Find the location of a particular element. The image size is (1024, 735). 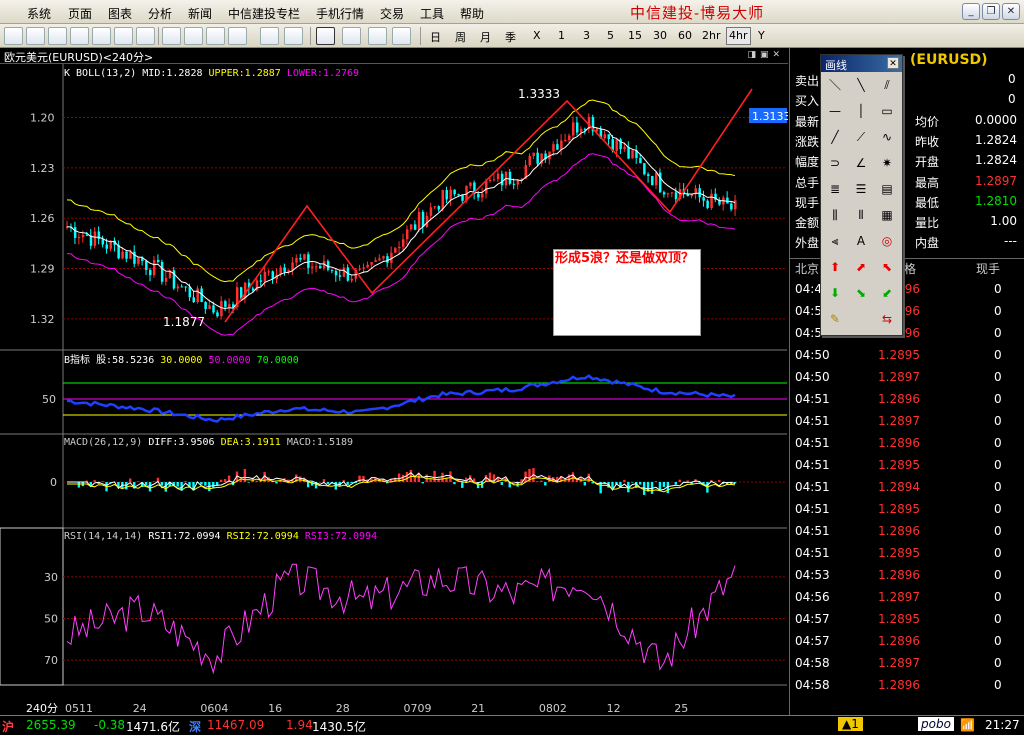

tick-row: 04:51 1.2896 0 is located at coordinates (907, 402).